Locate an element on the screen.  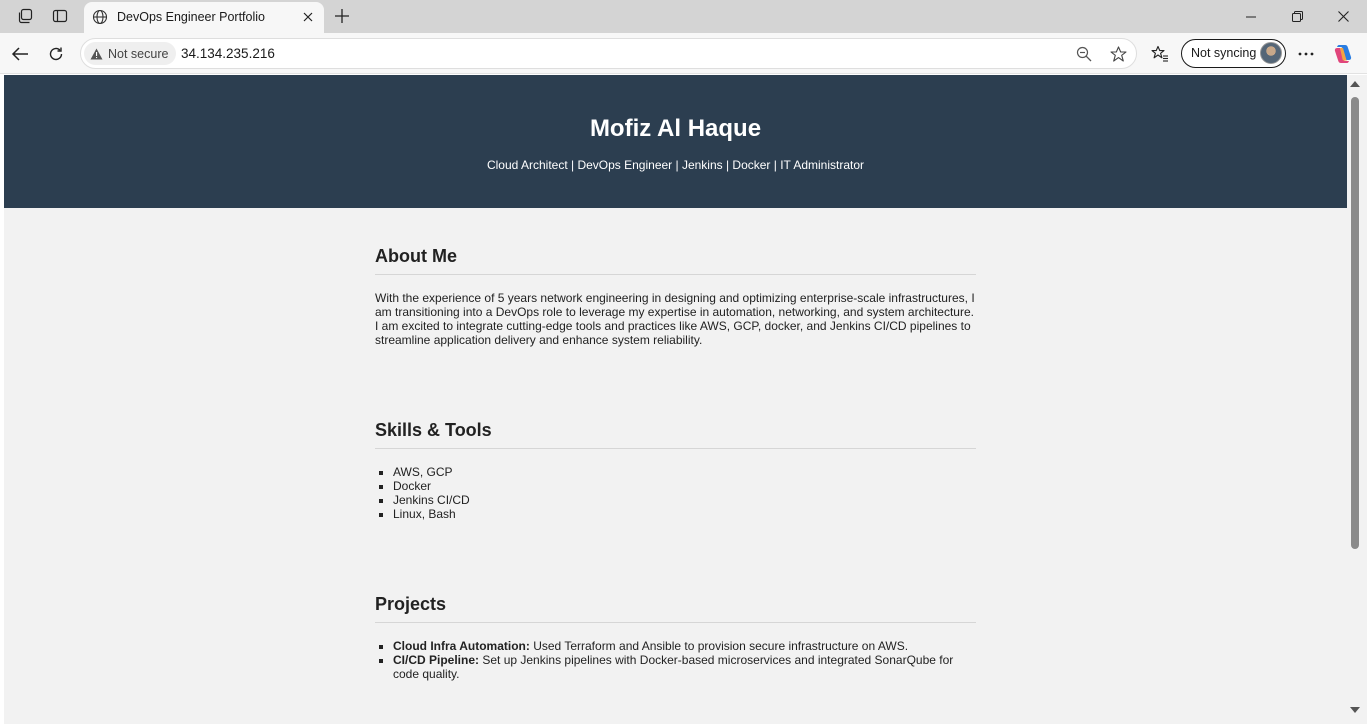
back-button is located at coordinates (20, 54).